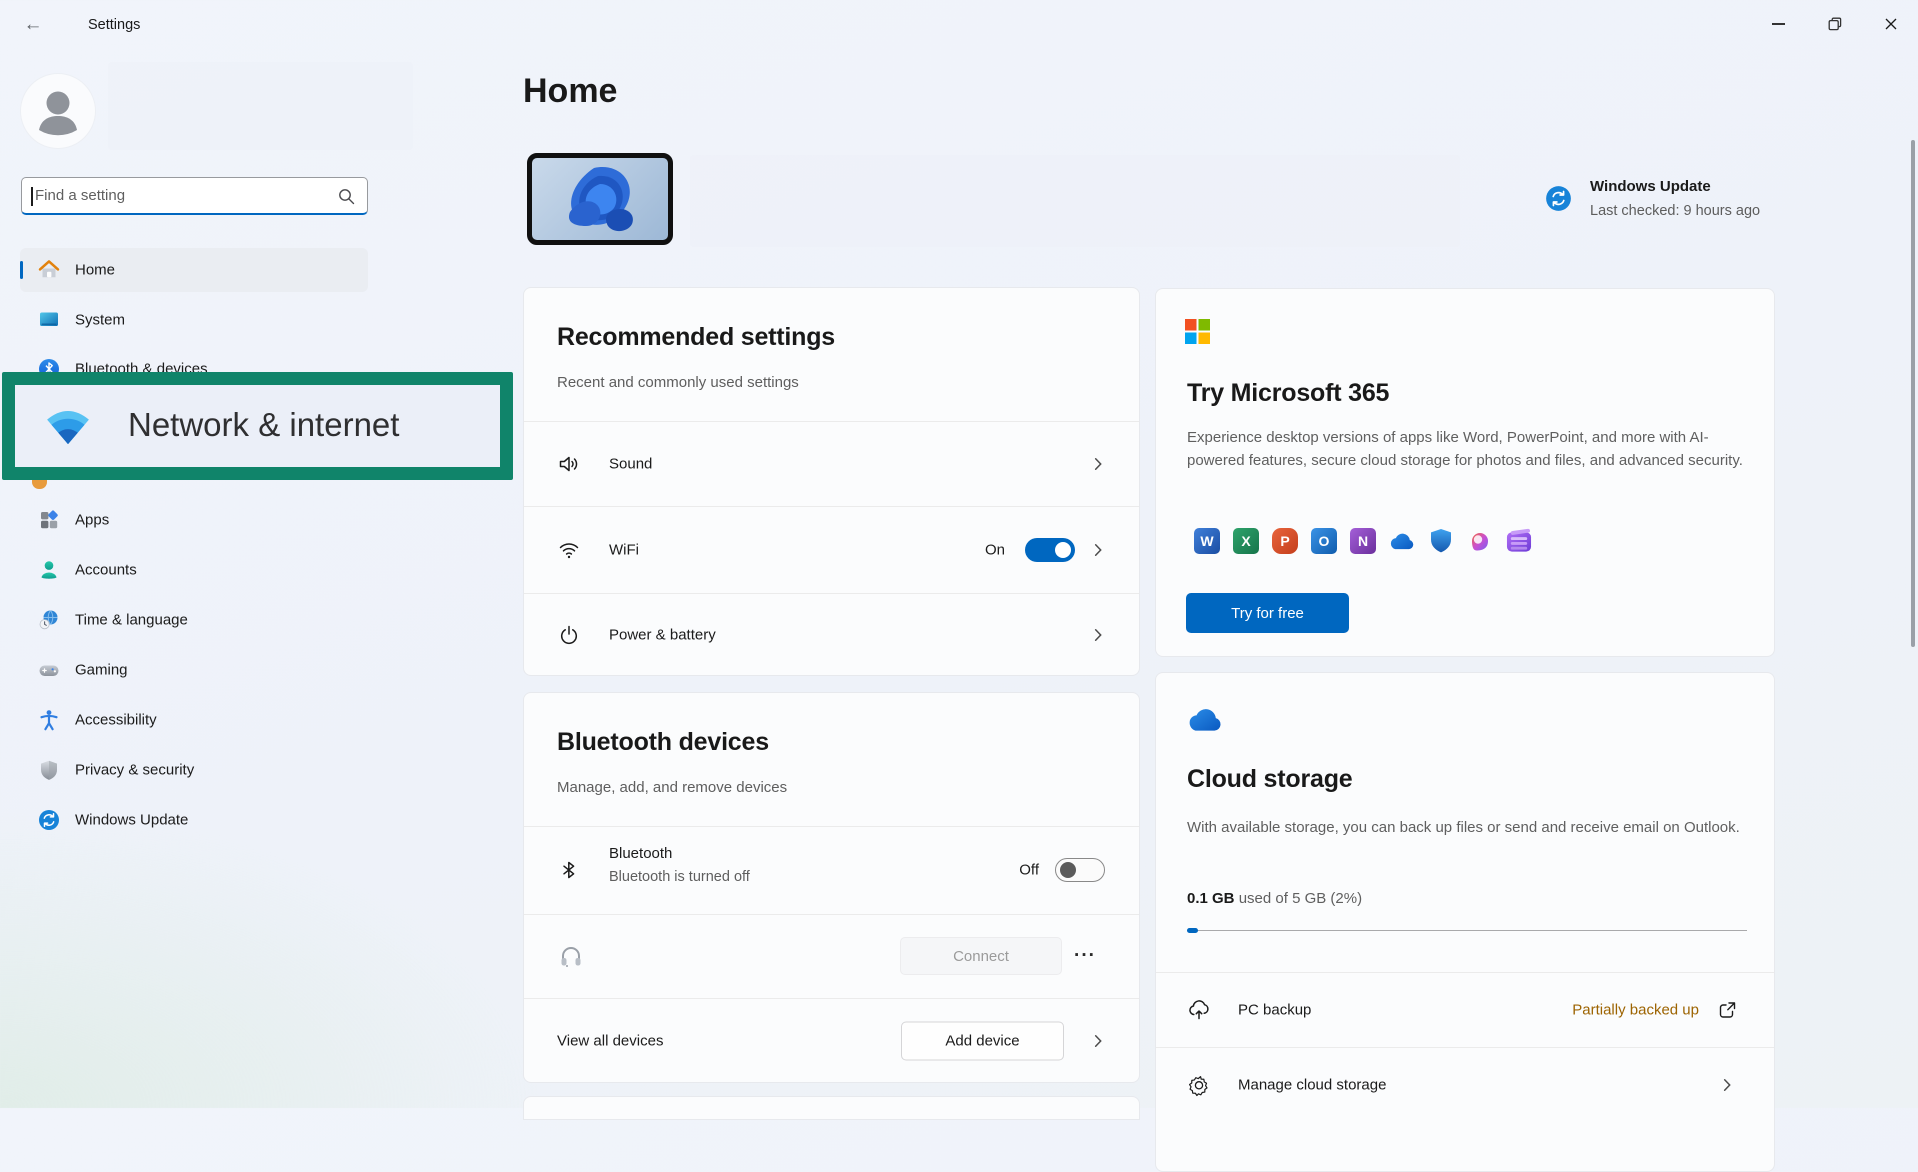 The width and height of the screenshot is (1918, 1172). What do you see at coordinates (194, 720) in the screenshot?
I see `sidebar-item-accessibility: Accessibility` at bounding box center [194, 720].